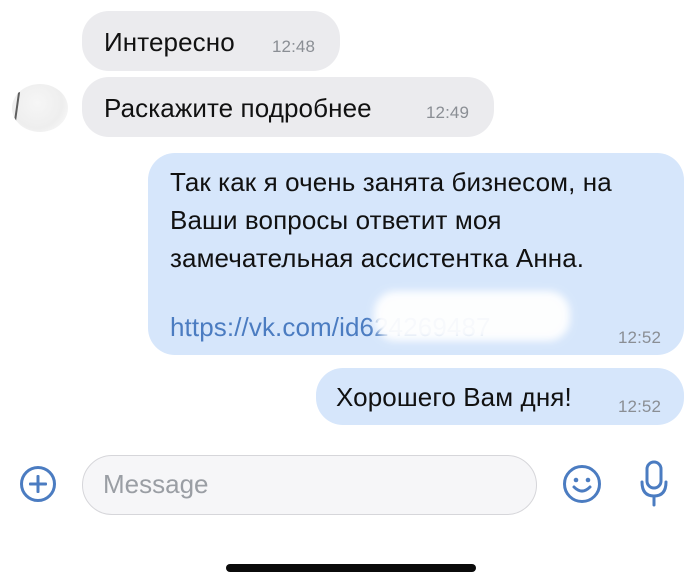  I want to click on message-input: Message, so click(309, 485).